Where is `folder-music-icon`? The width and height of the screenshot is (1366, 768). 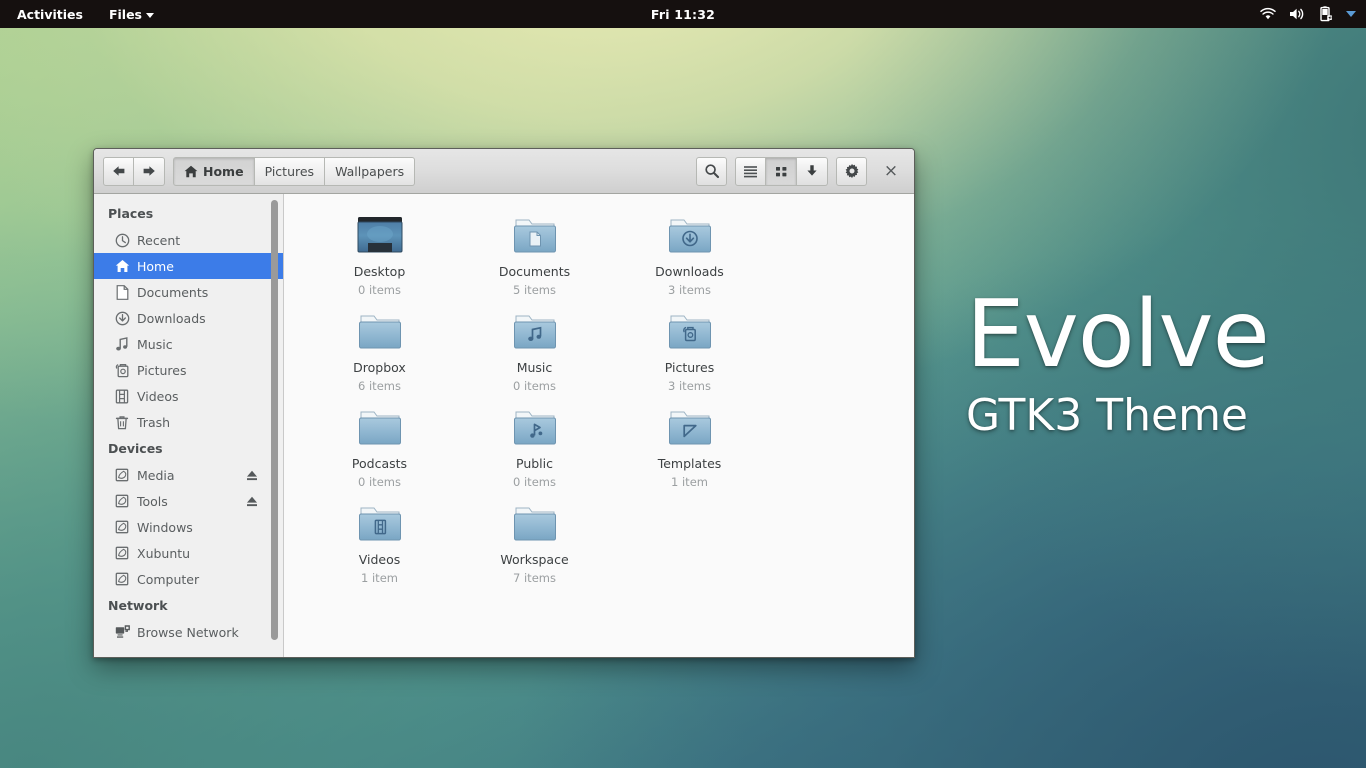
folder-music-icon is located at coordinates (535, 329).